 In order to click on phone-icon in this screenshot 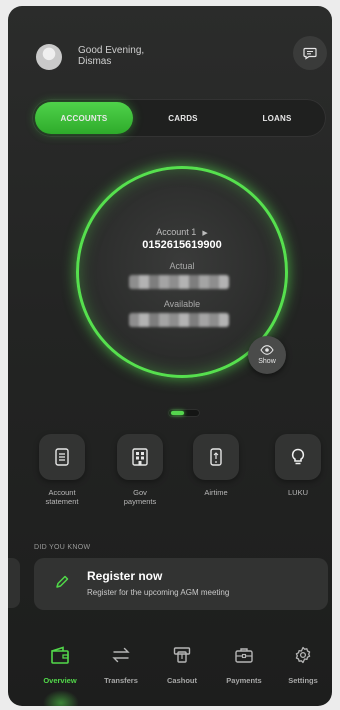, I will do `click(216, 457)`.